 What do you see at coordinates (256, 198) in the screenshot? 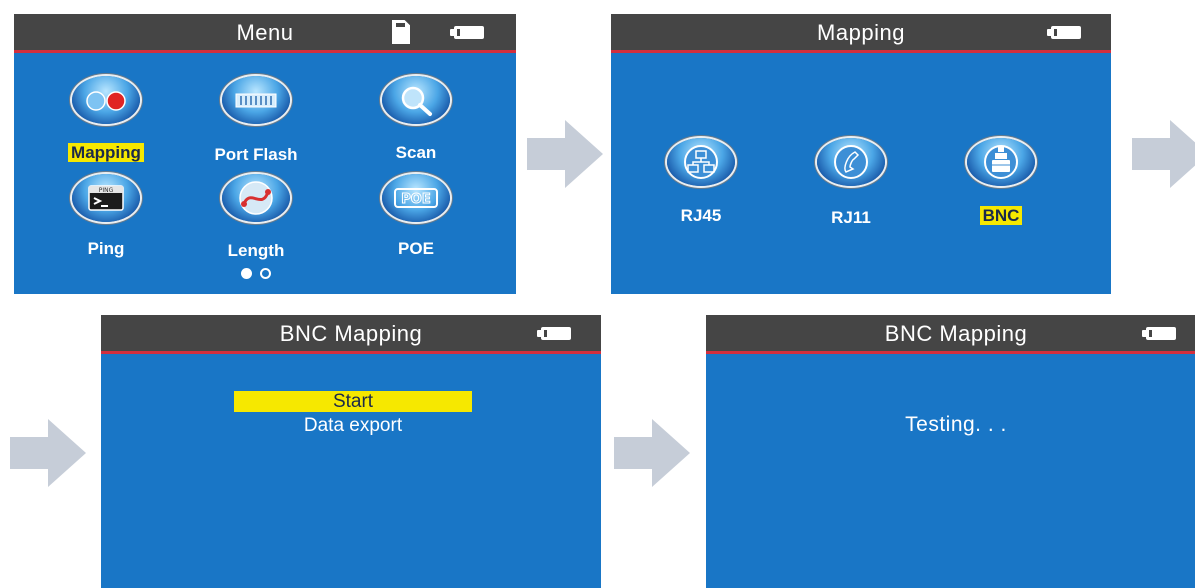
I see `length-icon` at bounding box center [256, 198].